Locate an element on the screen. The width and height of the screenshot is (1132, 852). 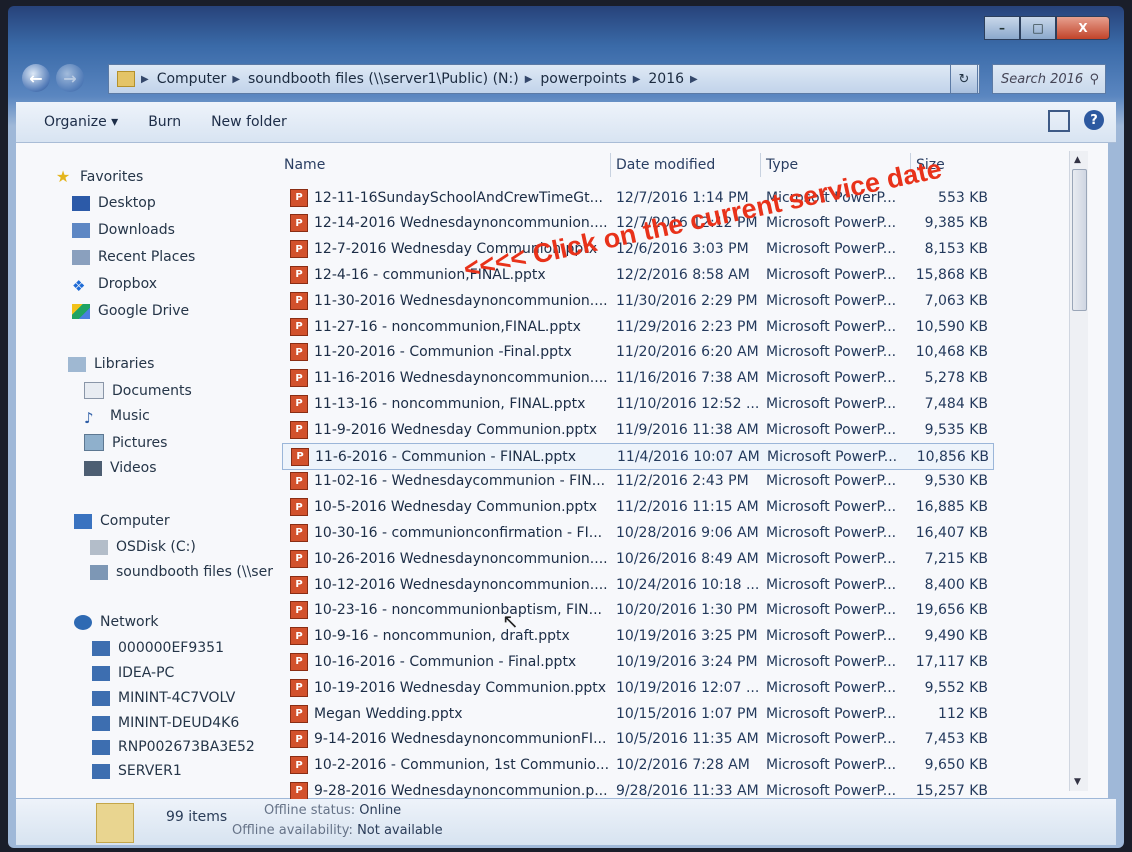
nav-pictures: Pictures is located at coordinates (125, 442).